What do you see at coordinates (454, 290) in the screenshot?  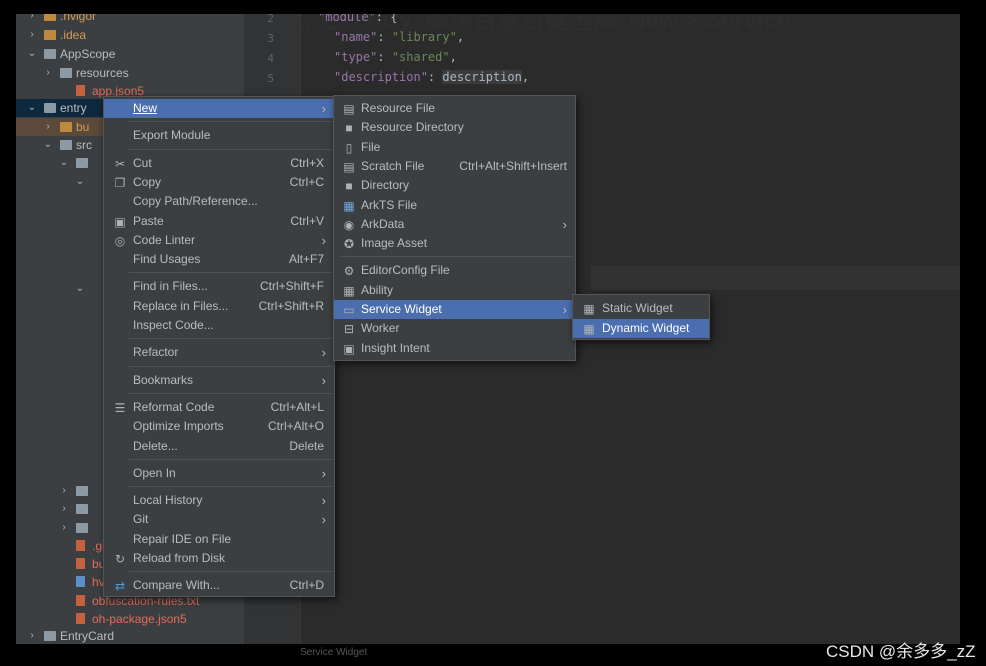 I see `menu-item-ability: ▦ Ability` at bounding box center [454, 290].